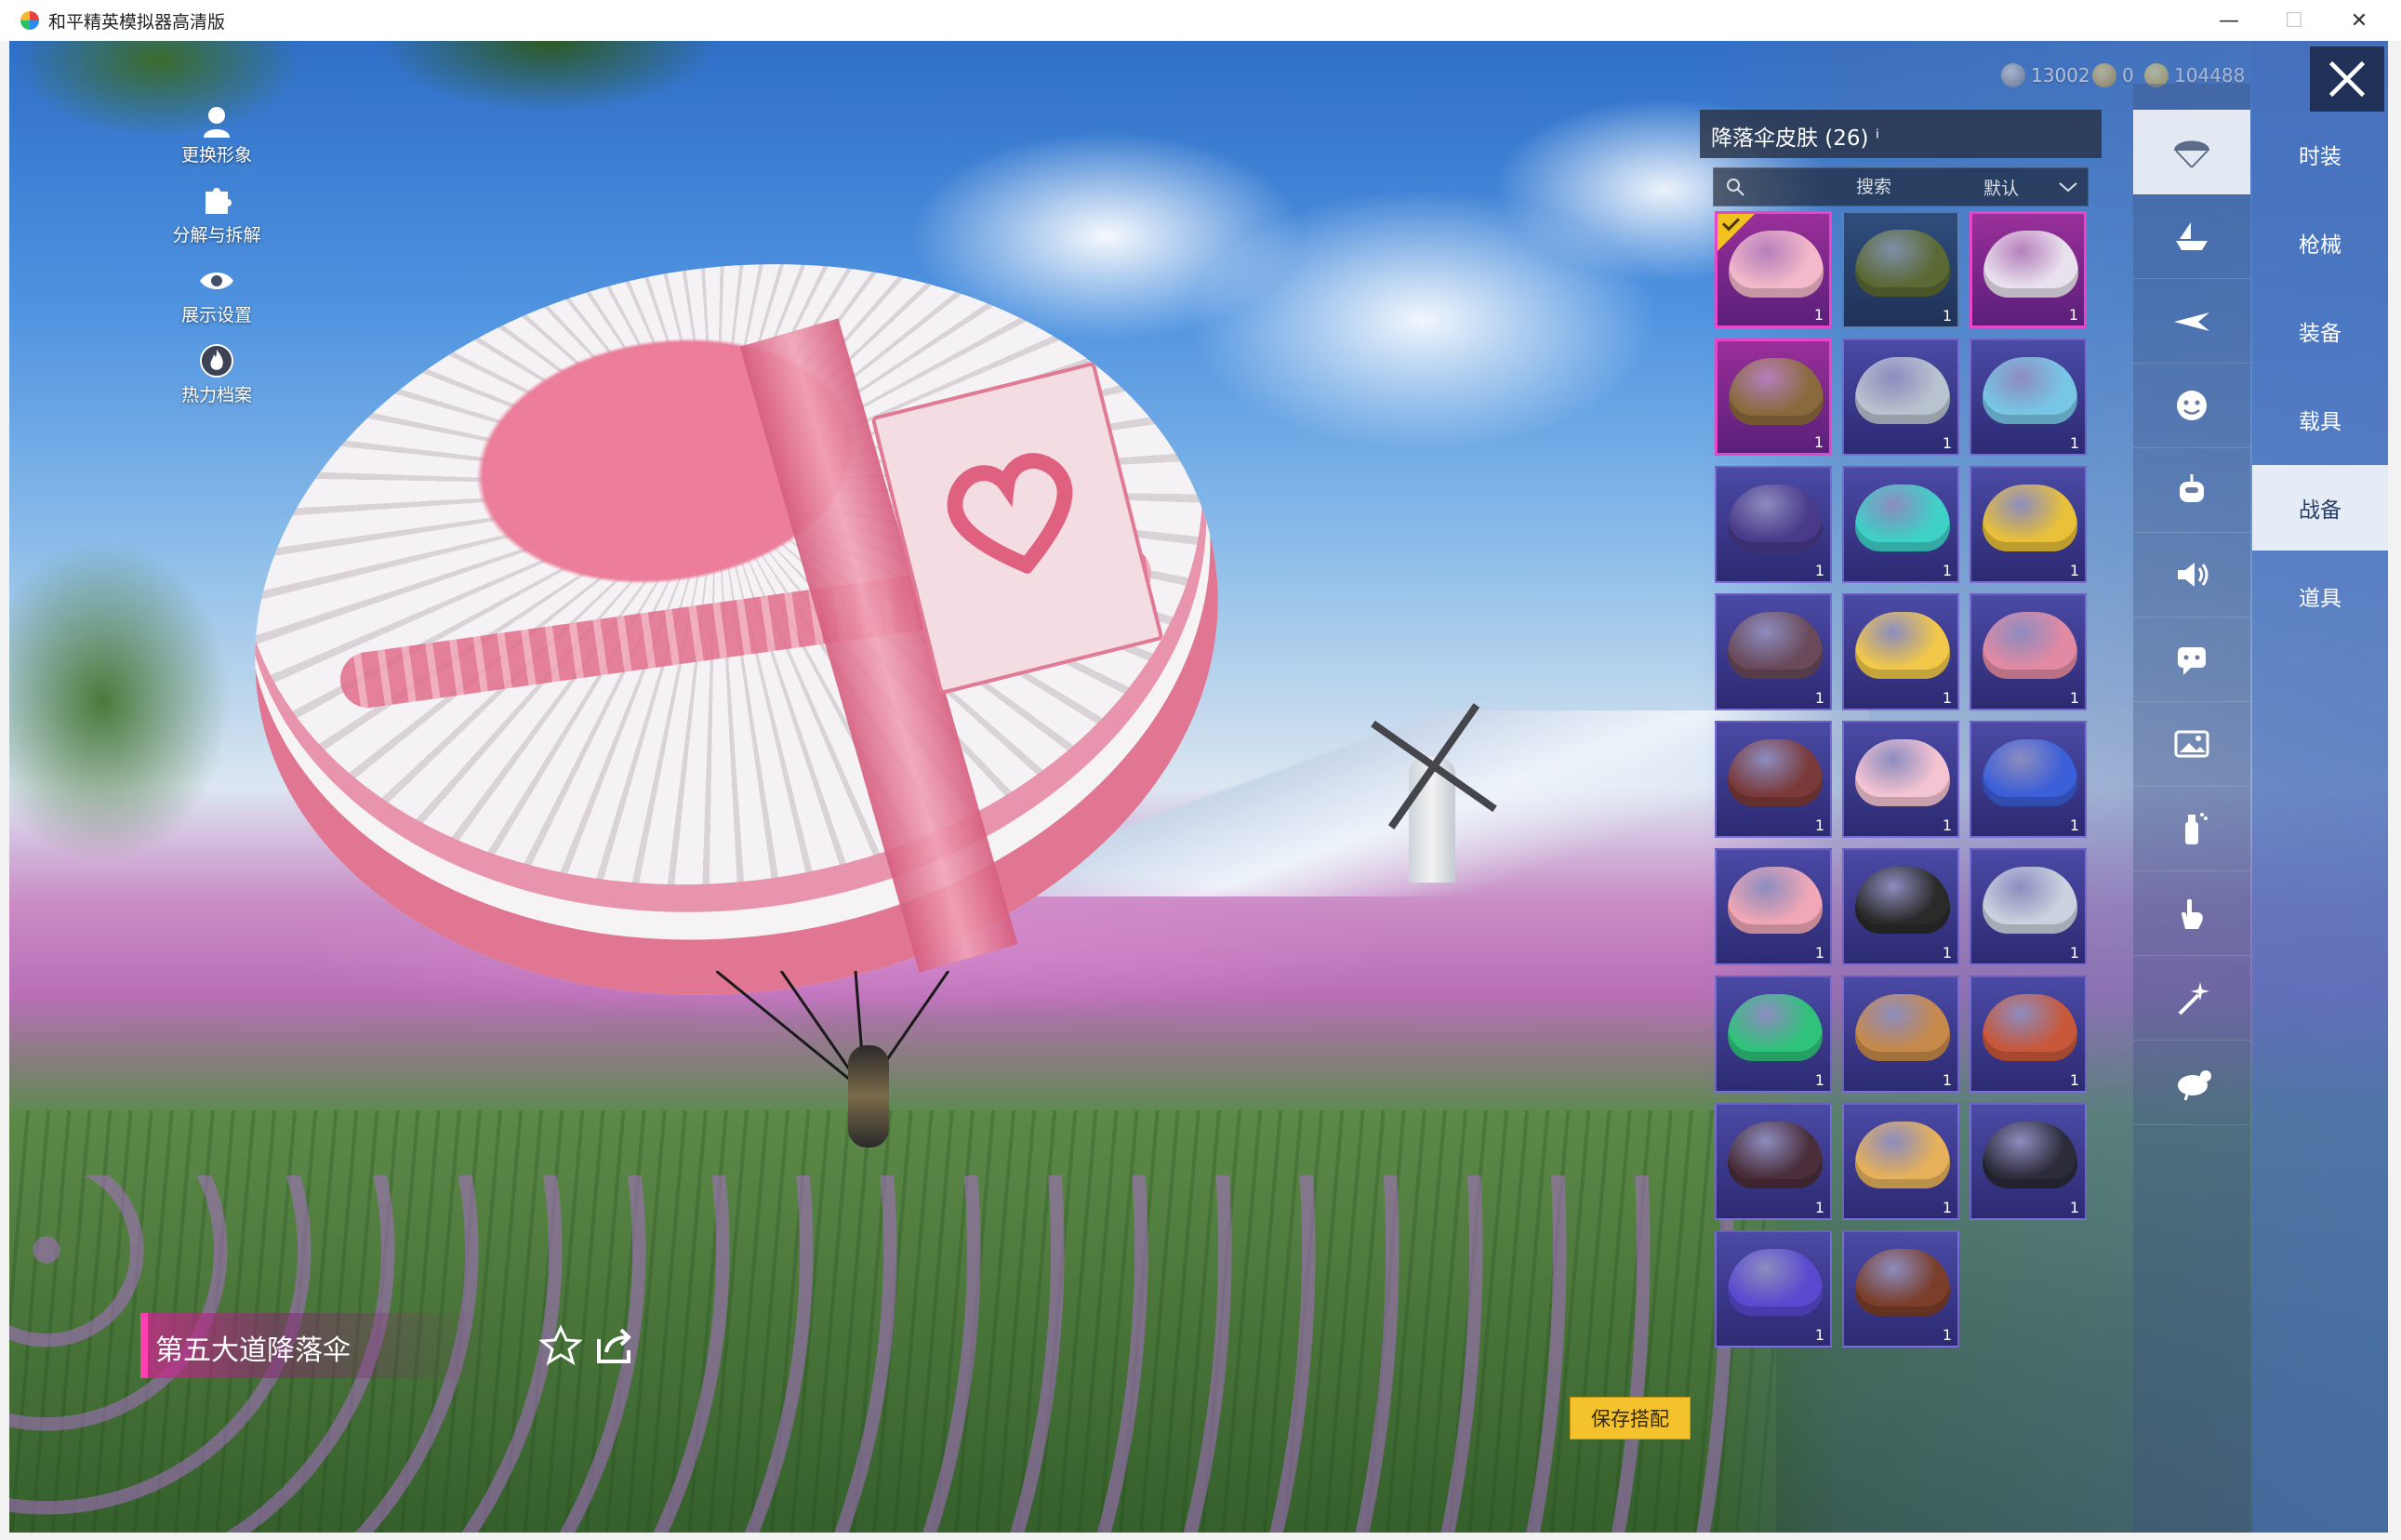  What do you see at coordinates (2229, 20) in the screenshot?
I see `minimize-button: —` at bounding box center [2229, 20].